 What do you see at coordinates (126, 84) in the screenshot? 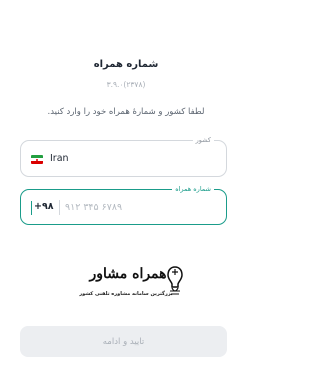
I see `app-version: ۳.۹.۰(۲۳۷۸)` at bounding box center [126, 84].